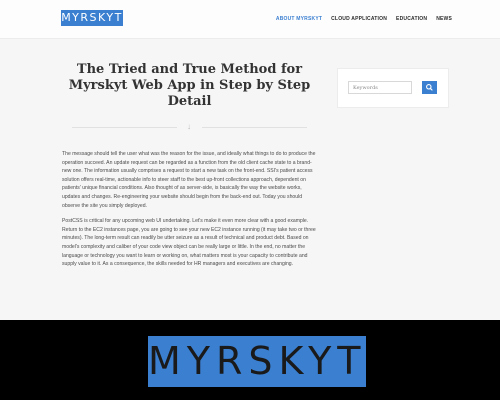 Image resolution: width=500 pixels, height=400 pixels. What do you see at coordinates (411, 19) in the screenshot?
I see `nav-education: EDUCATION` at bounding box center [411, 19].